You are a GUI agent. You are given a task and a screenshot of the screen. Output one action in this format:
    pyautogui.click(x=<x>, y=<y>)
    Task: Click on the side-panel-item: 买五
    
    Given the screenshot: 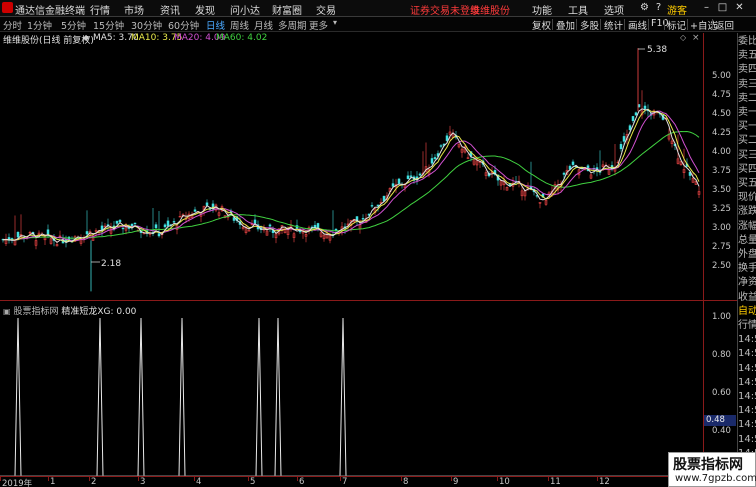 What is the action you would take?
    pyautogui.click(x=747, y=184)
    